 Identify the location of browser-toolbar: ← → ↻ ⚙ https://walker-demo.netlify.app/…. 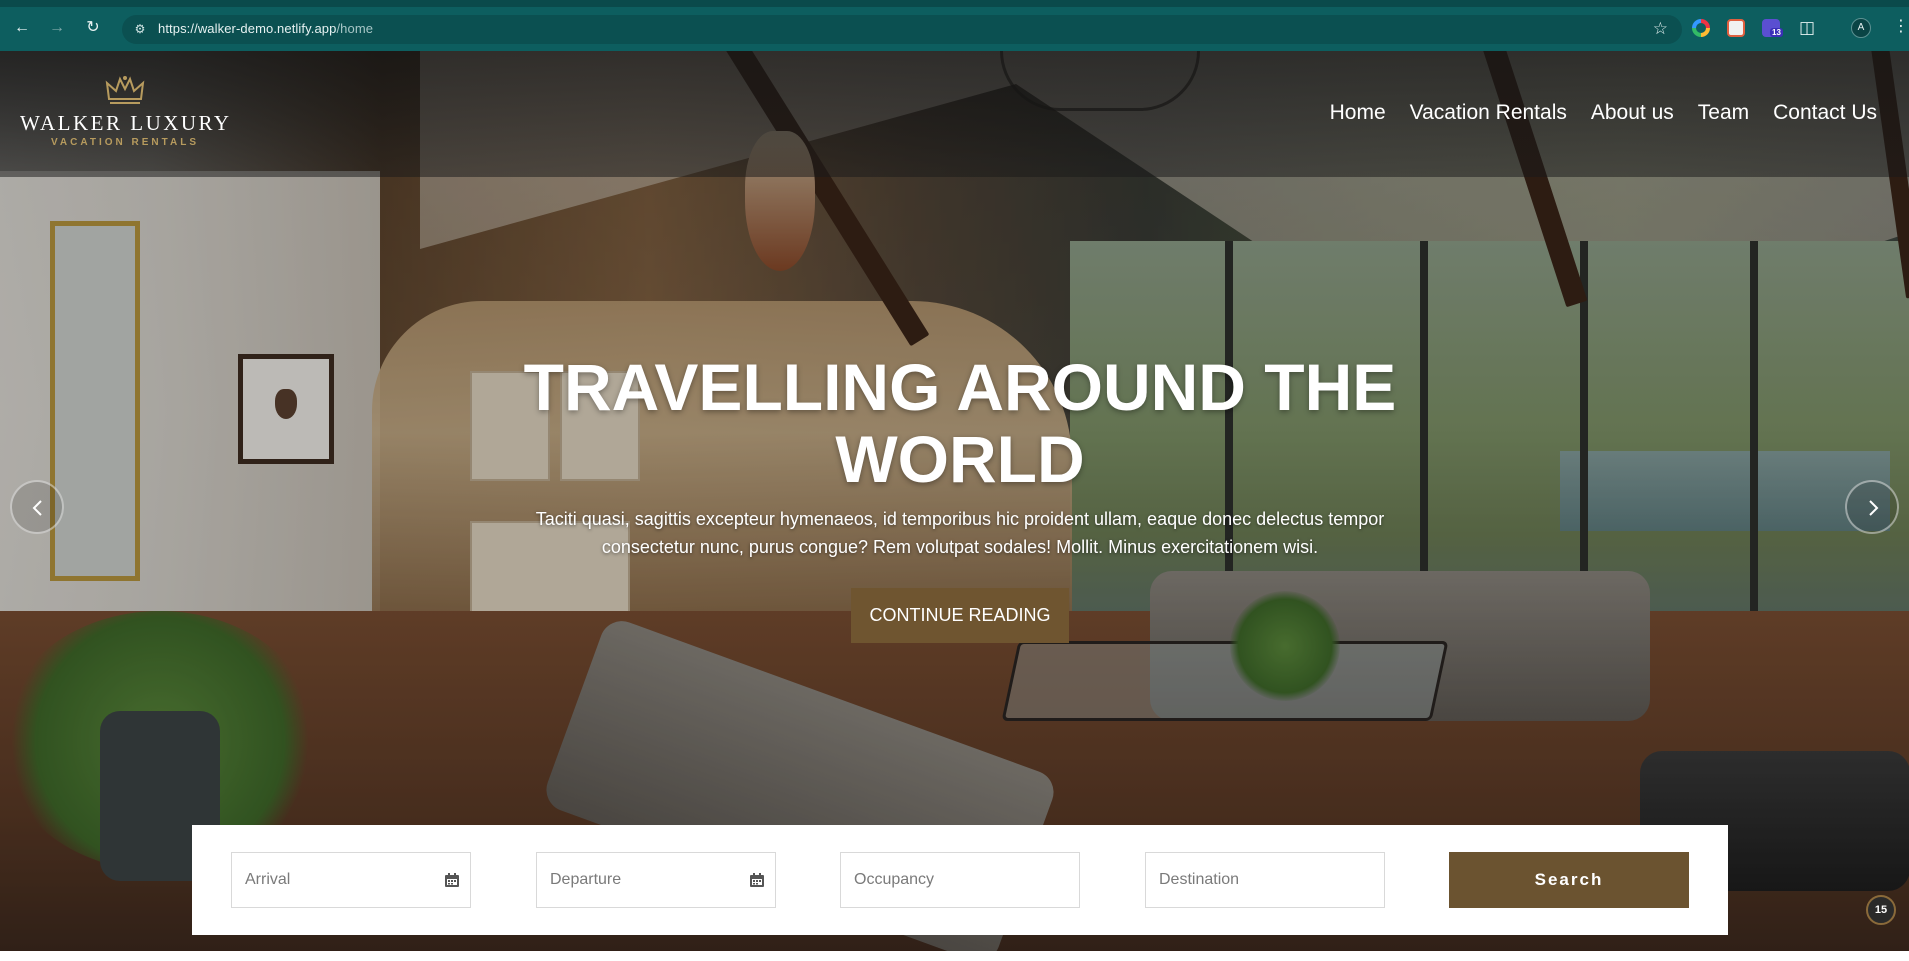
(954, 25).